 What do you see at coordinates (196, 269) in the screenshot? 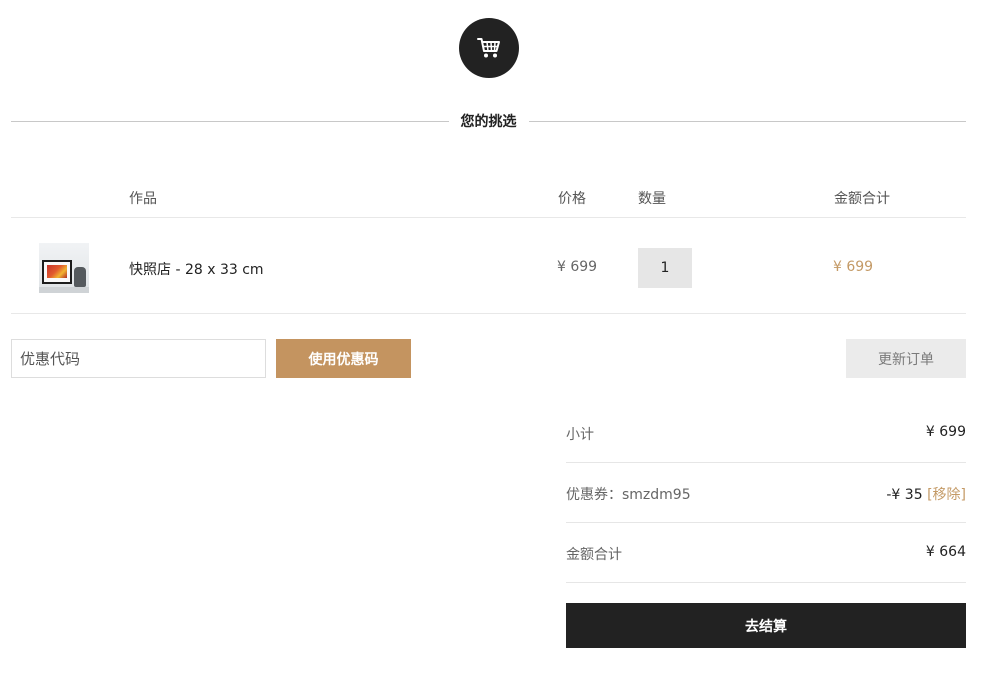
I see `product-name-link: 快照店 - 28 x 33 cm` at bounding box center [196, 269].